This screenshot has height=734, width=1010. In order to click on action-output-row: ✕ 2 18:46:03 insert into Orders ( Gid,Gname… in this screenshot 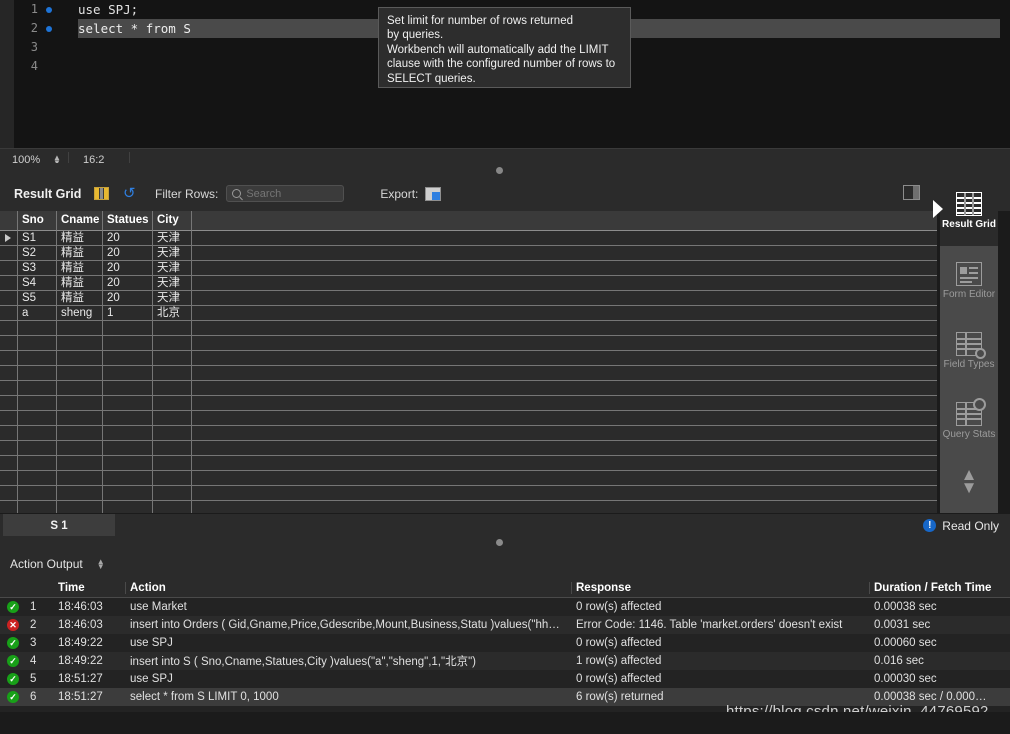, I will do `click(505, 625)`.